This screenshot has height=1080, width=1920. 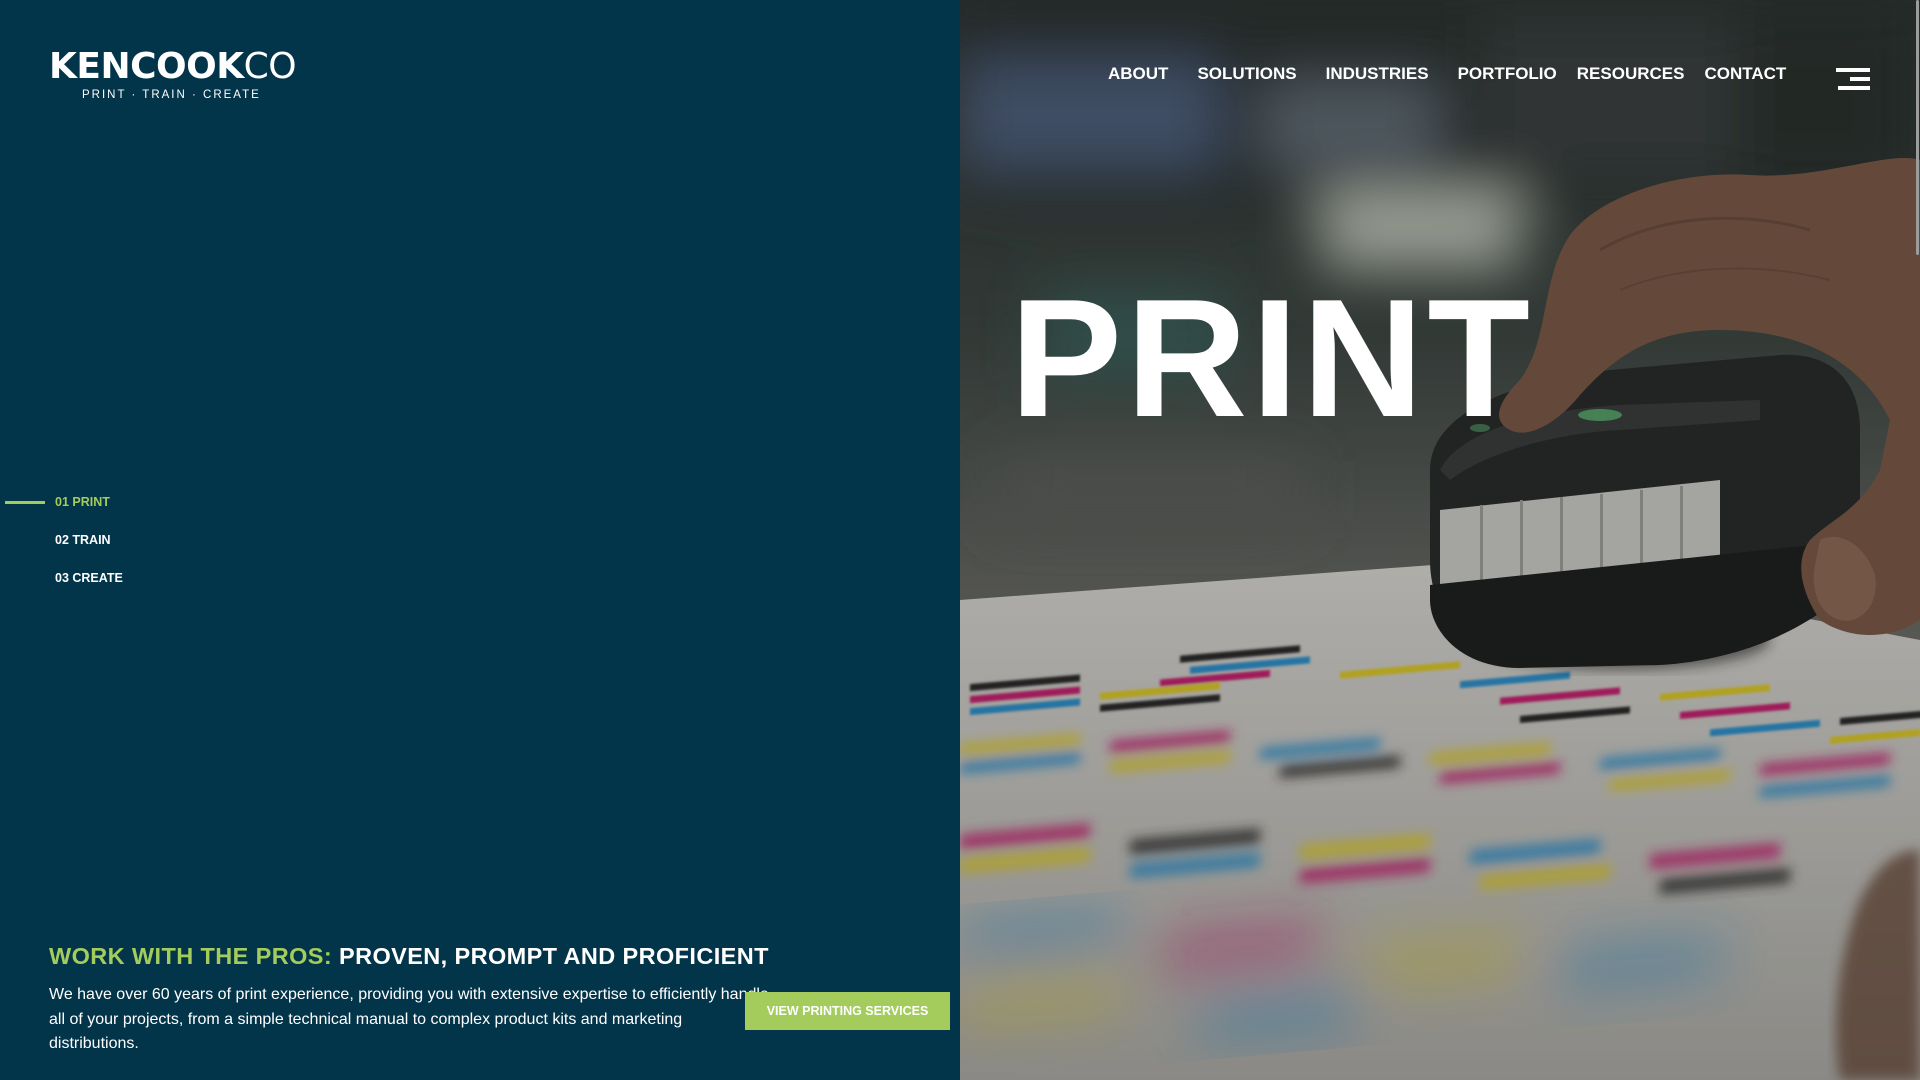 I want to click on slide-nav-label: 03 CREATE, so click(x=89, y=578).